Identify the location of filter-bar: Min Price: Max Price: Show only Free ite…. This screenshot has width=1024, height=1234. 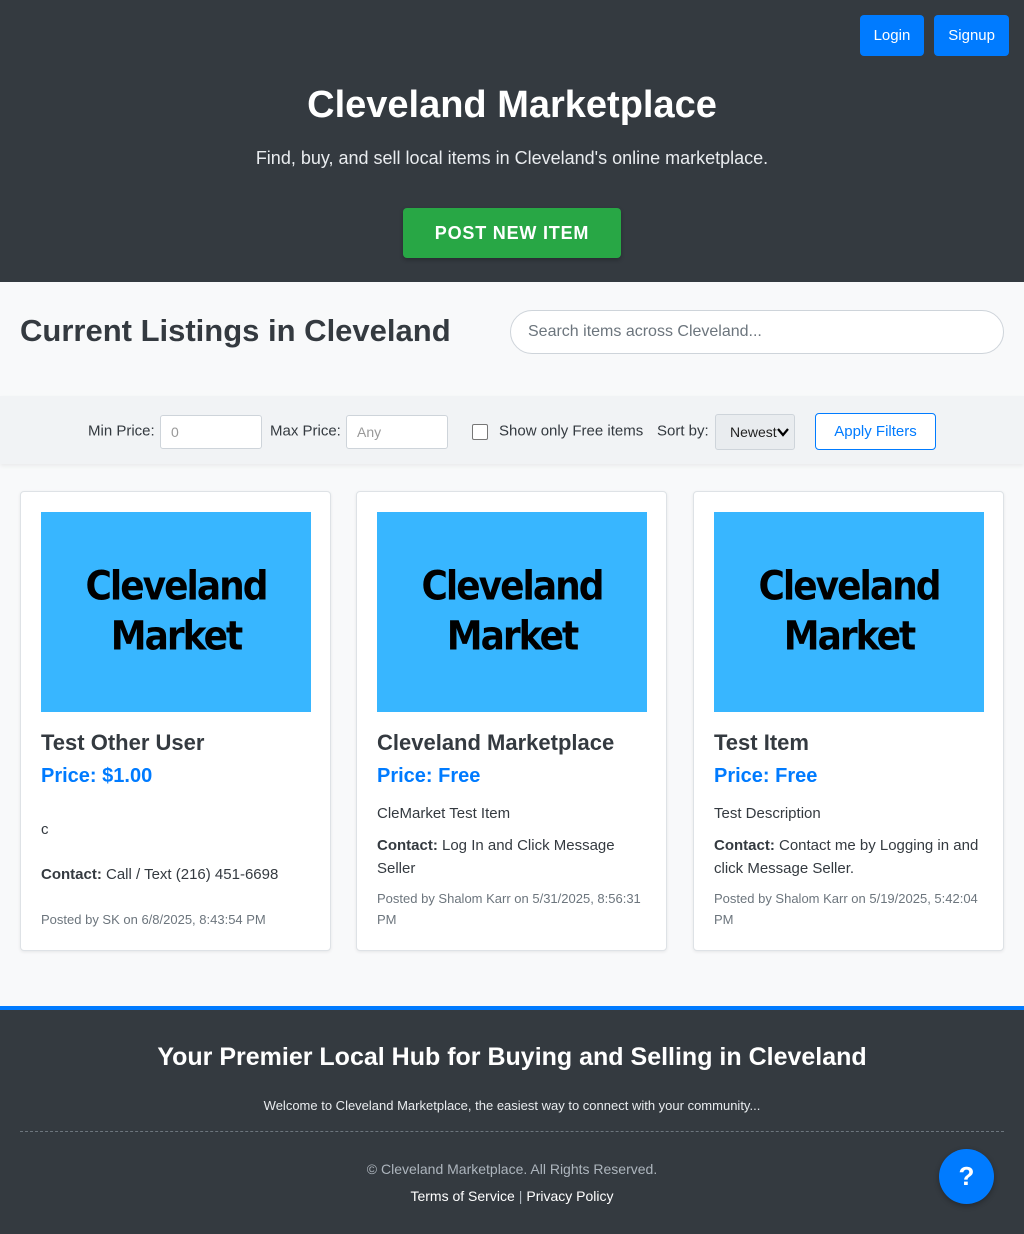
(512, 430).